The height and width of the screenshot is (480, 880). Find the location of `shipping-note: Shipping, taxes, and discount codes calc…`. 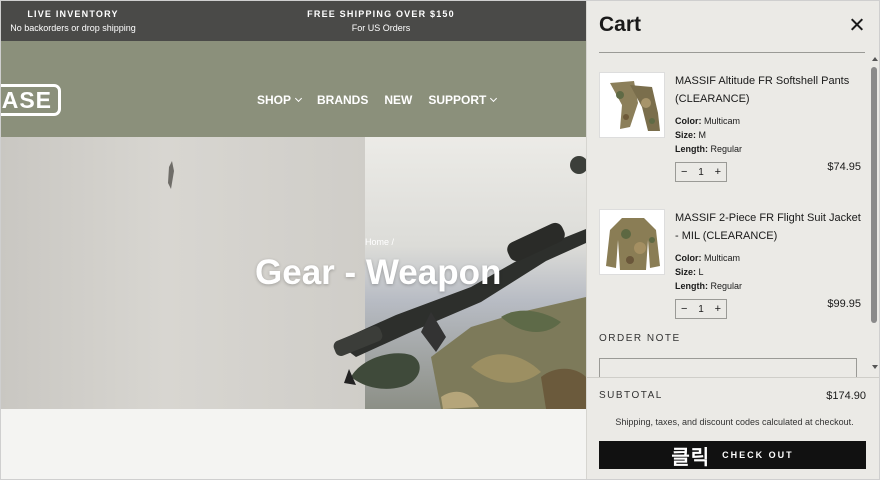

shipping-note: Shipping, taxes, and discount codes calc… is located at coordinates (734, 422).